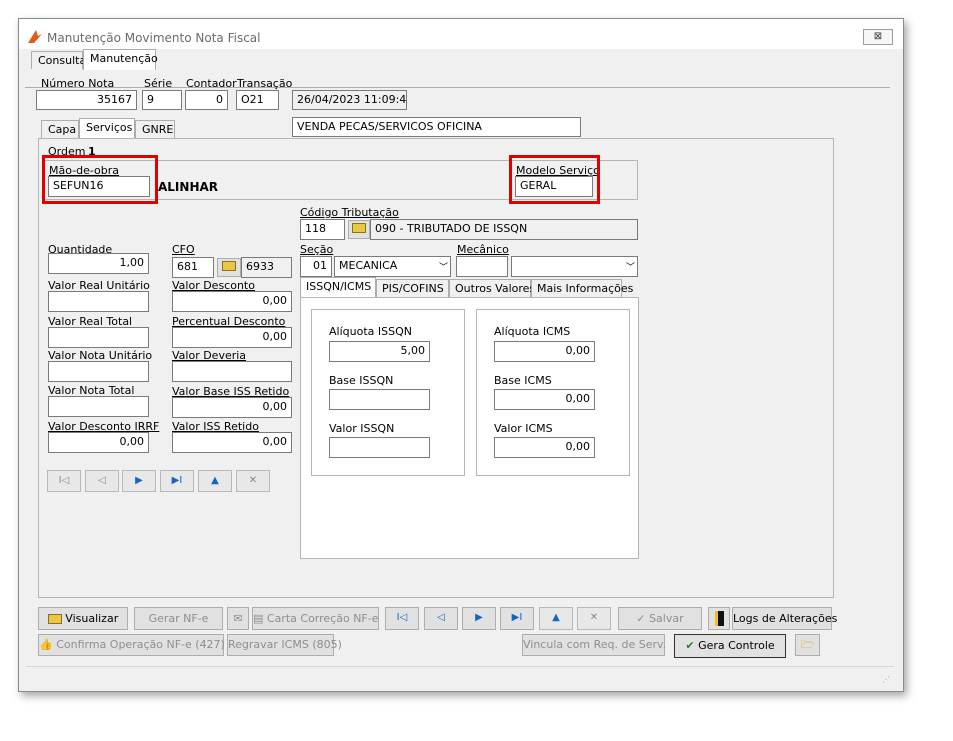 This screenshot has width=953, height=741. Describe the element at coordinates (215, 481) in the screenshot. I see `up-record-button: ▲` at that location.